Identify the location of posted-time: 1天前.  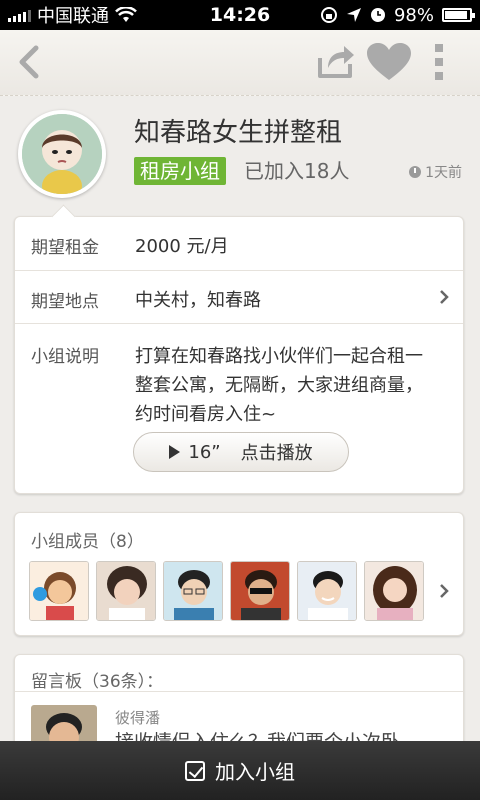
(435, 172).